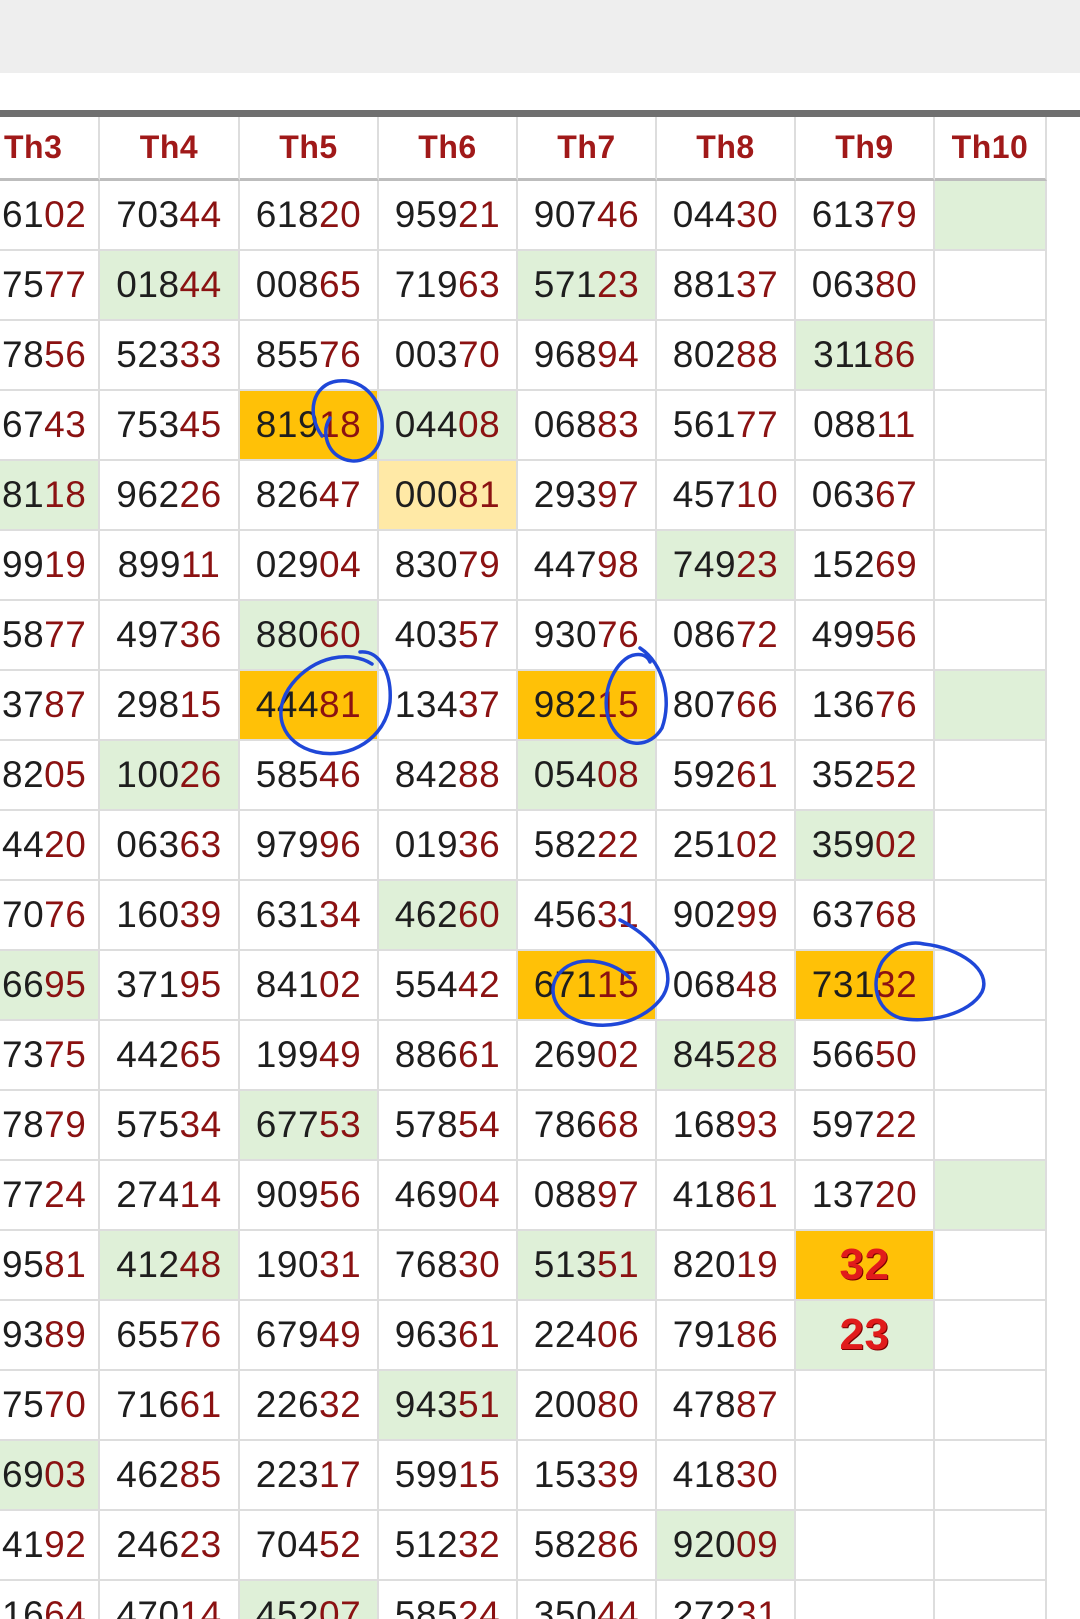  I want to click on table-cell: 95 81, so click(50, 1266).